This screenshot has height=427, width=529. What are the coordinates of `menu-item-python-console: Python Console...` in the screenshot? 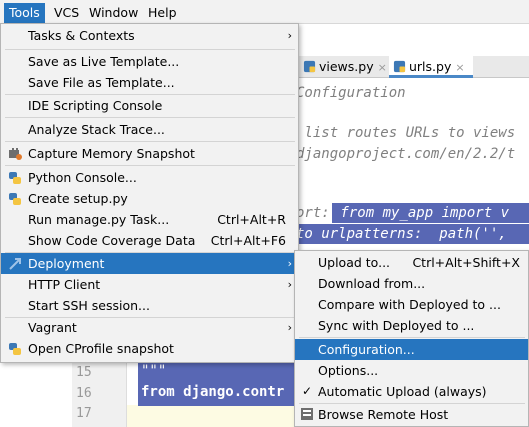 It's located at (149, 177).